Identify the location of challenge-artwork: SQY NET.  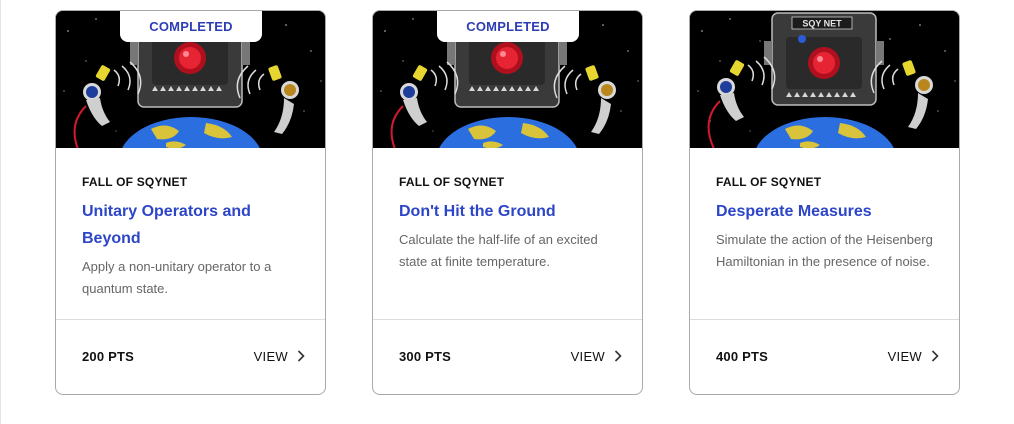
(824, 79).